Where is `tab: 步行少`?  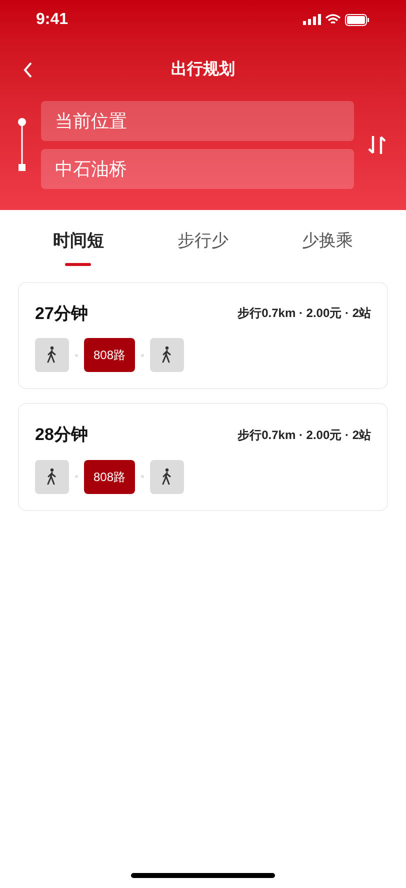
tab: 步行少 is located at coordinates (203, 247).